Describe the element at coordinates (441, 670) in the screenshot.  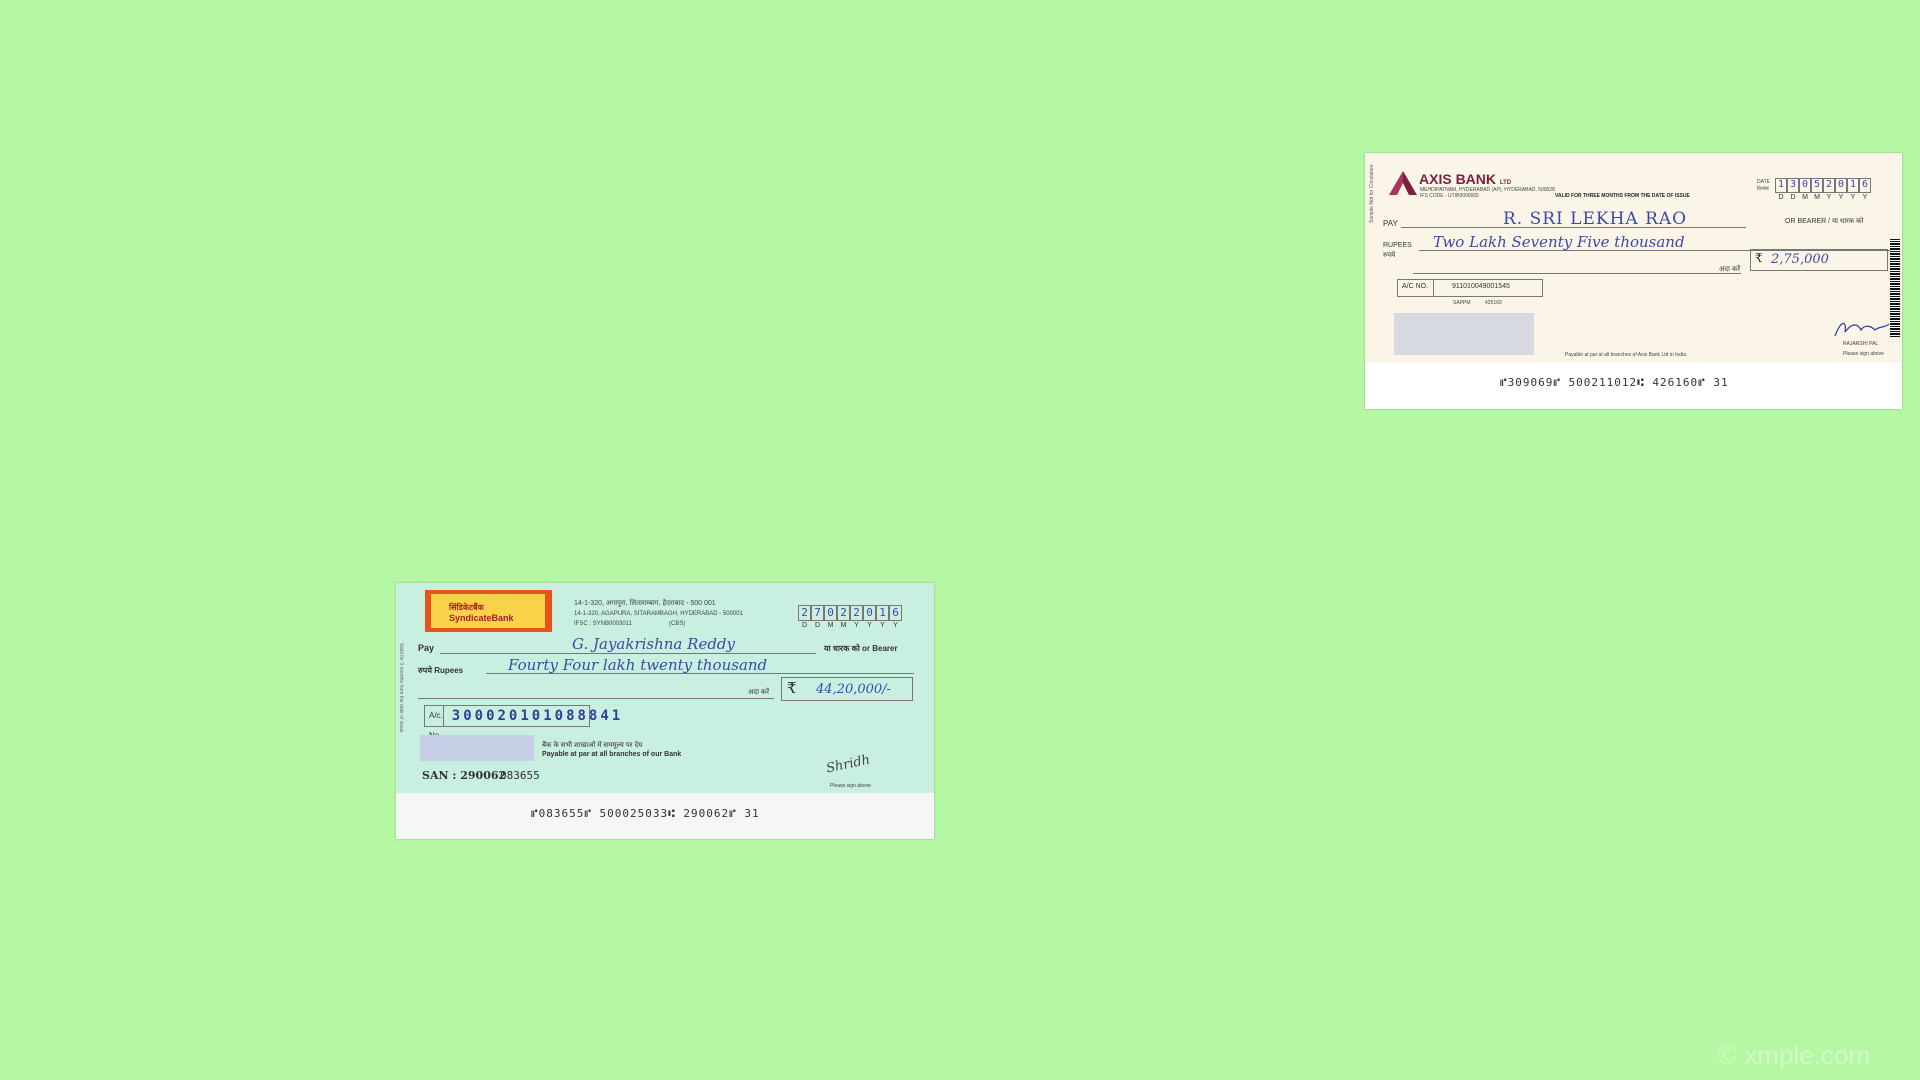
I see `rupees-label: रुपये Rupees` at that location.